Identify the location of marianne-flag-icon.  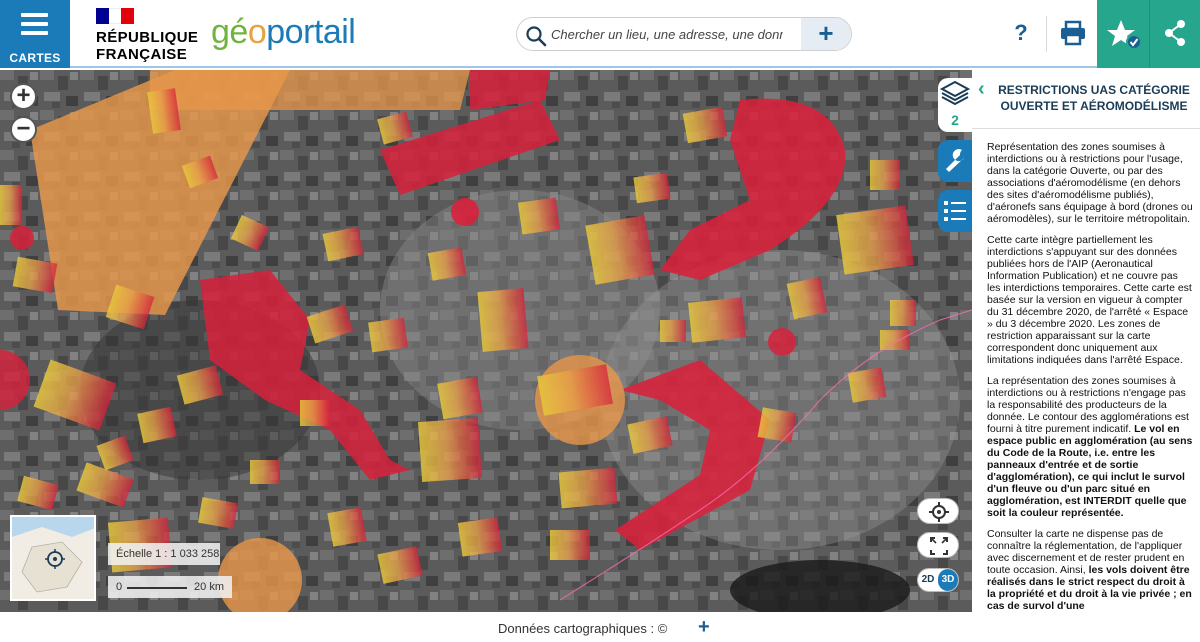
(115, 16).